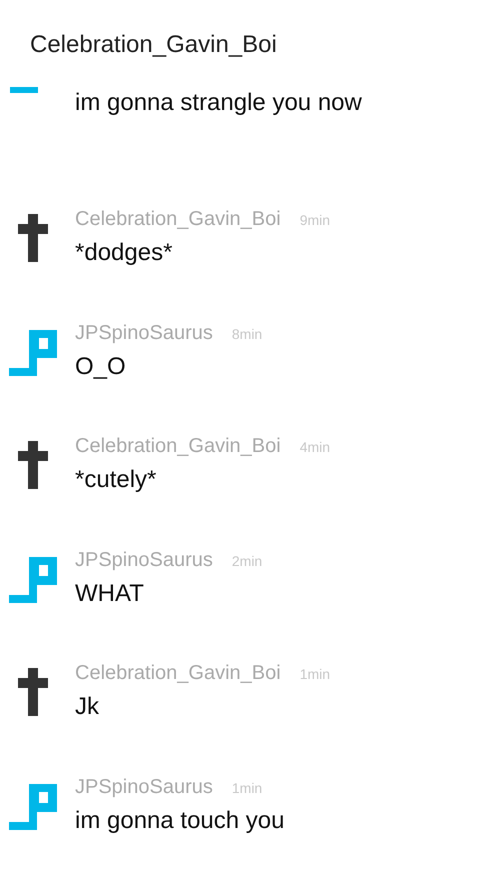 Image resolution: width=500 pixels, height=892 pixels. What do you see at coordinates (153, 45) in the screenshot?
I see `chat-title: Celebration_Gavin_Boi` at bounding box center [153, 45].